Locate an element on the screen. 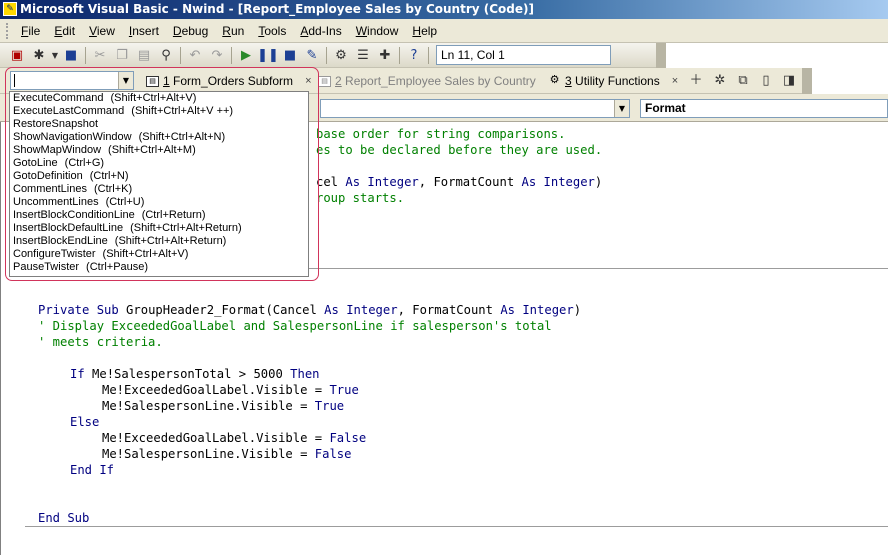 This screenshot has width=888, height=555. code-line: Else is located at coordinates (85, 422).